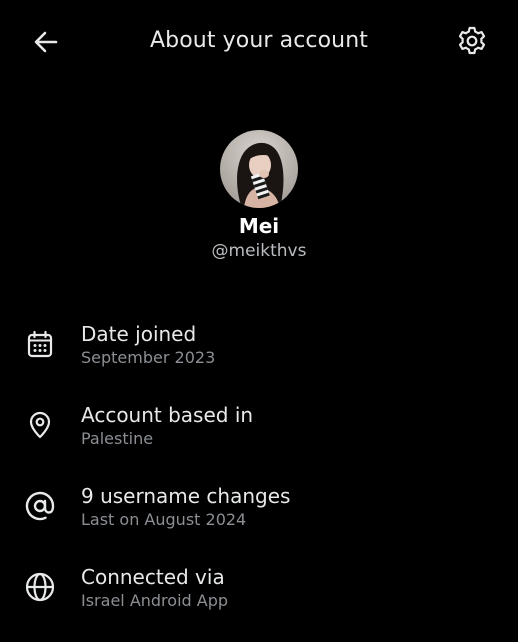 This screenshot has width=518, height=642. Describe the element at coordinates (139, 334) in the screenshot. I see `row-label: Date joined` at that location.